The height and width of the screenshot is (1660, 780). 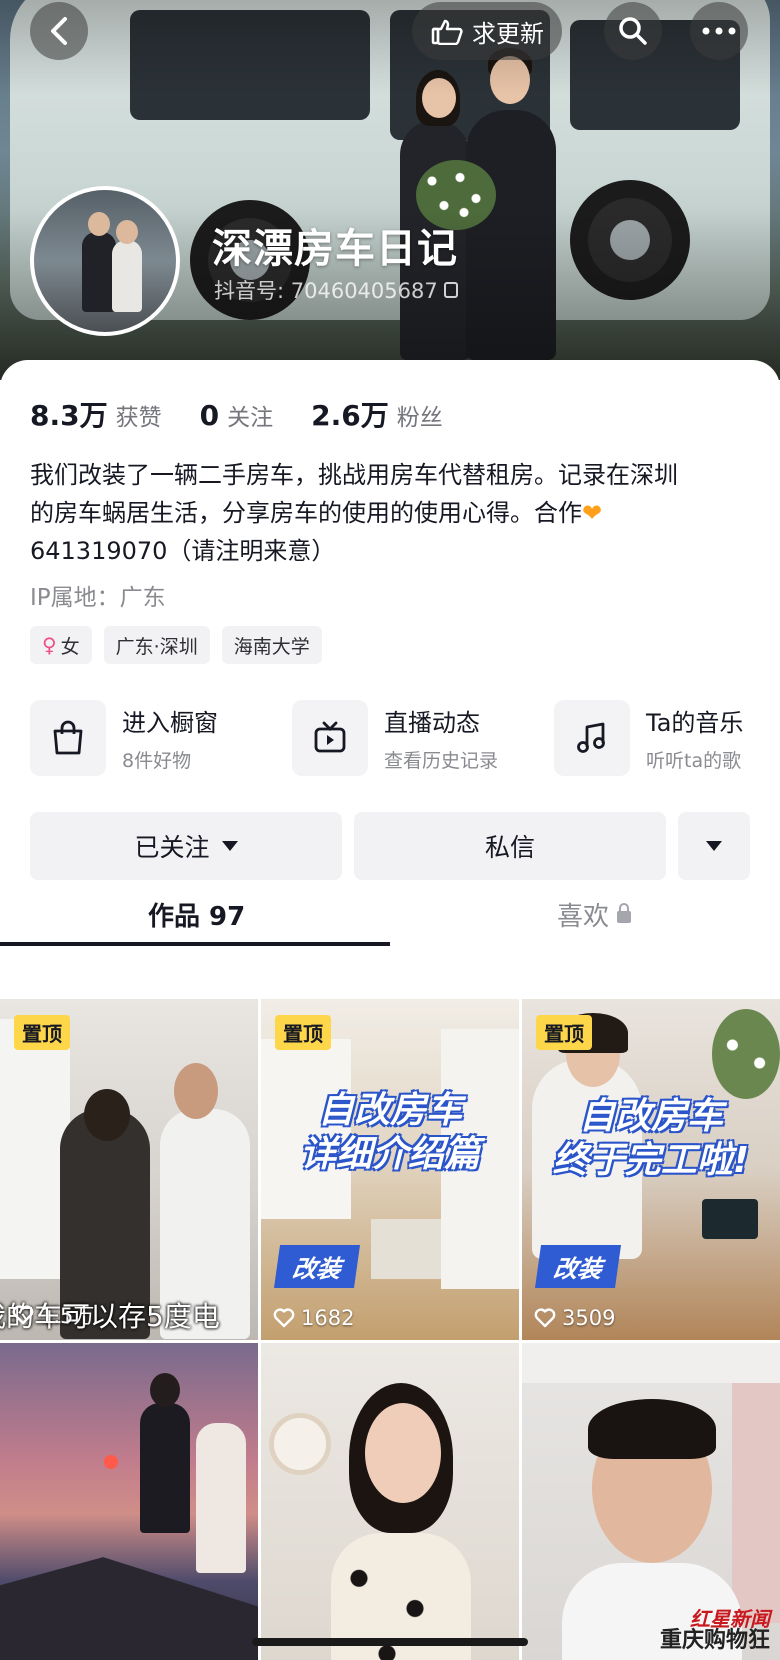 What do you see at coordinates (648, 738) in the screenshot?
I see `music-entry: Ta的音乐 听听ta的歌` at bounding box center [648, 738].